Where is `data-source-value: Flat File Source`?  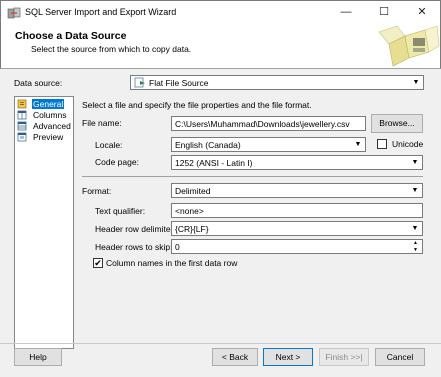
data-source-value: Flat File Source is located at coordinates (179, 83).